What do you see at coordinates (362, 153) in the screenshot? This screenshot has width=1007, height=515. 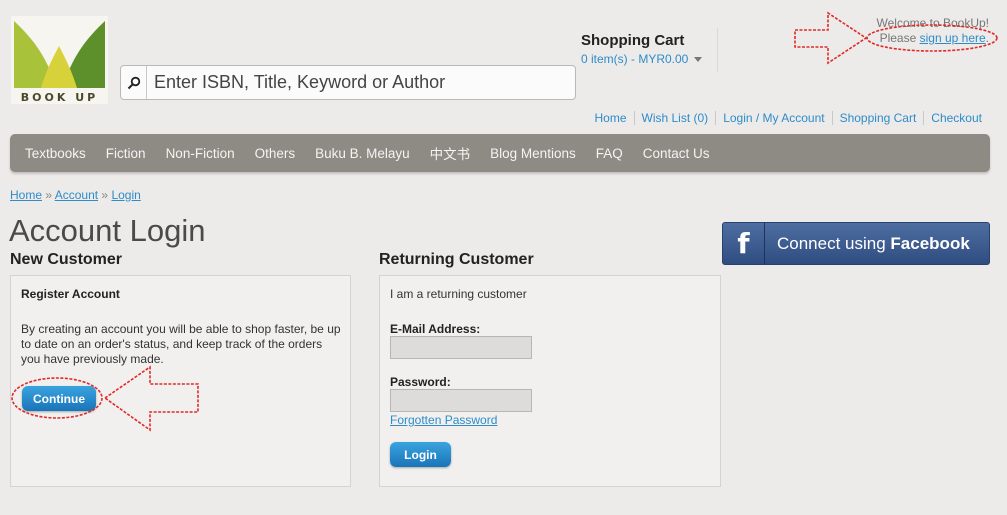 I see `nav-item-malay-books: Buku B. Melayu` at bounding box center [362, 153].